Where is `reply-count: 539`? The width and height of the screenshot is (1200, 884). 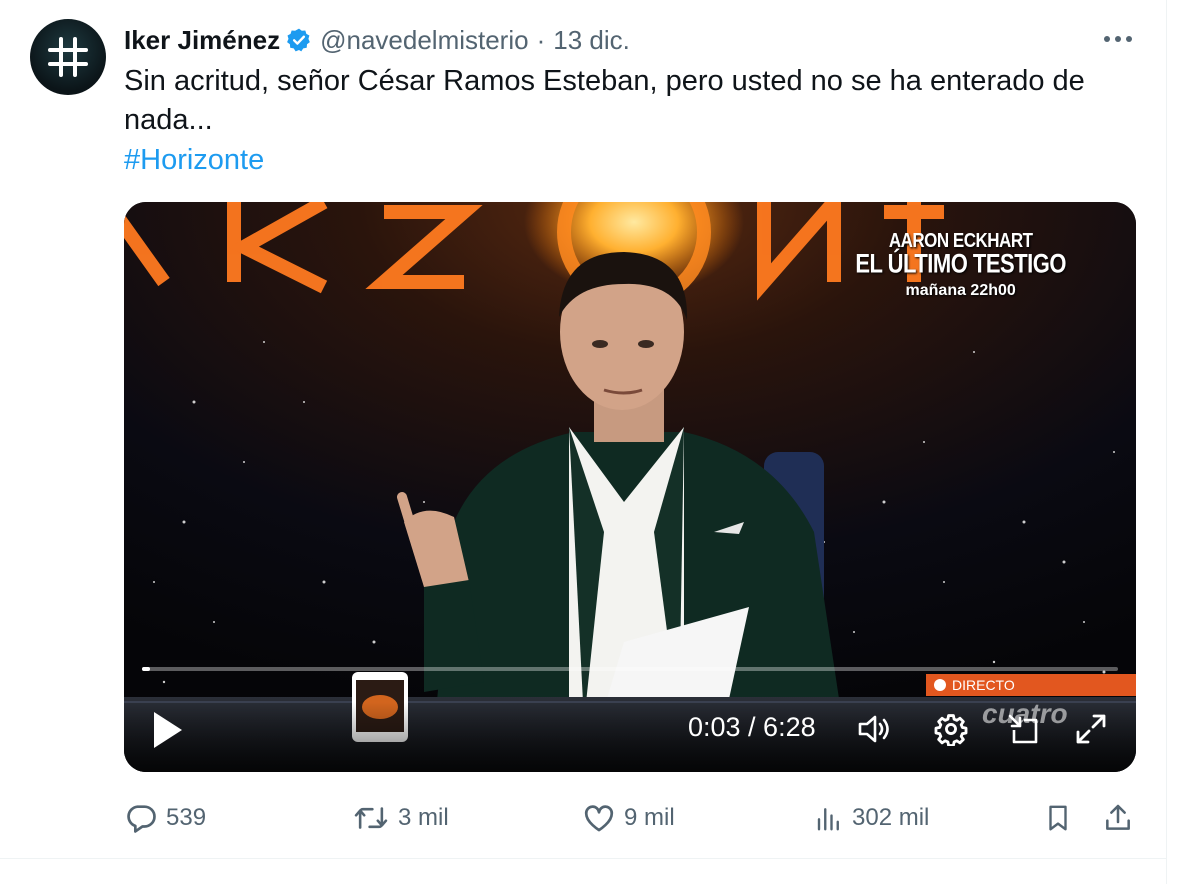
reply-count: 539 is located at coordinates (186, 817).